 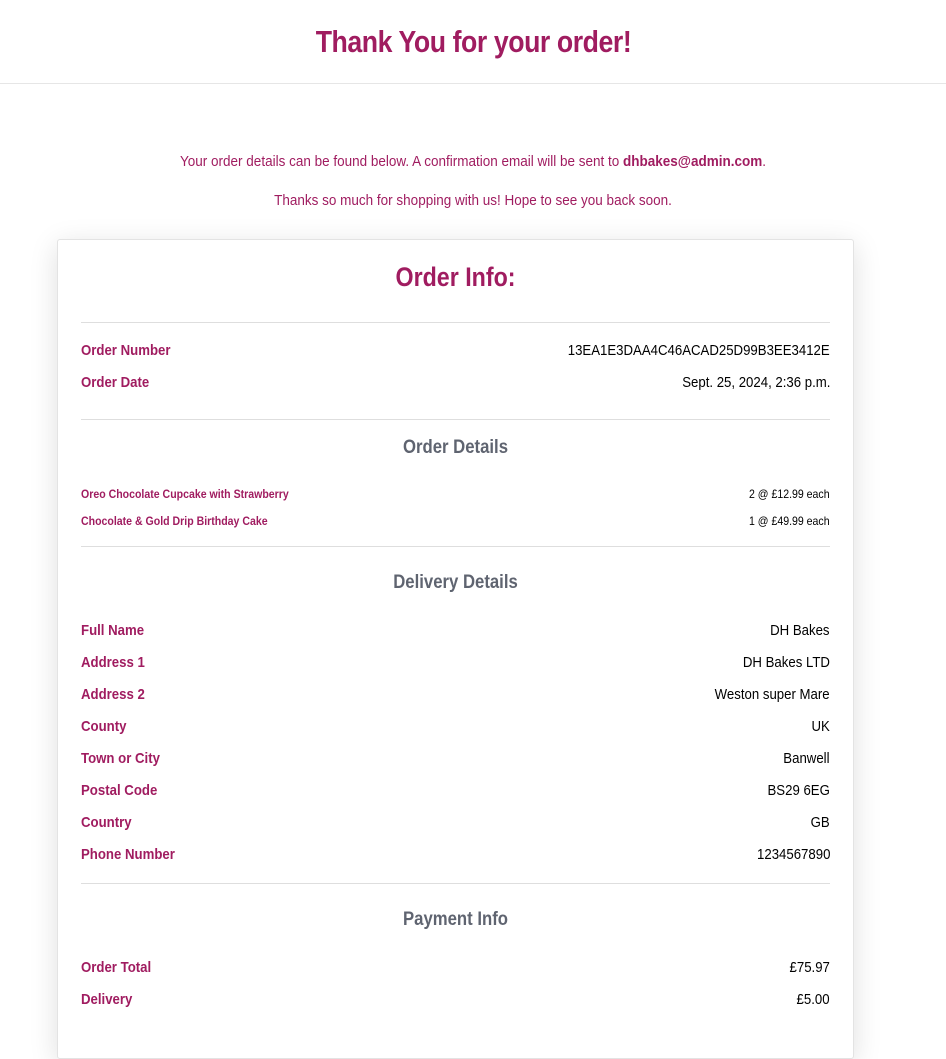 I want to click on page-header: Thank You for your order!, so click(x=473, y=42).